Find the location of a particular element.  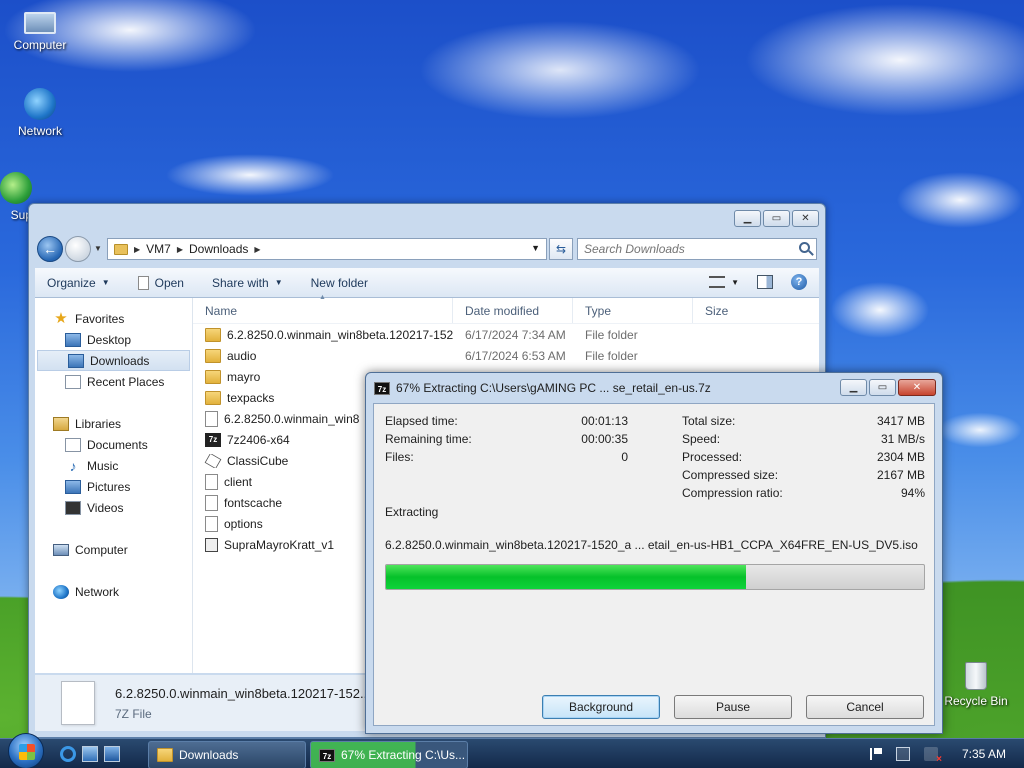

nav-label: Desktop is located at coordinates (109, 339).